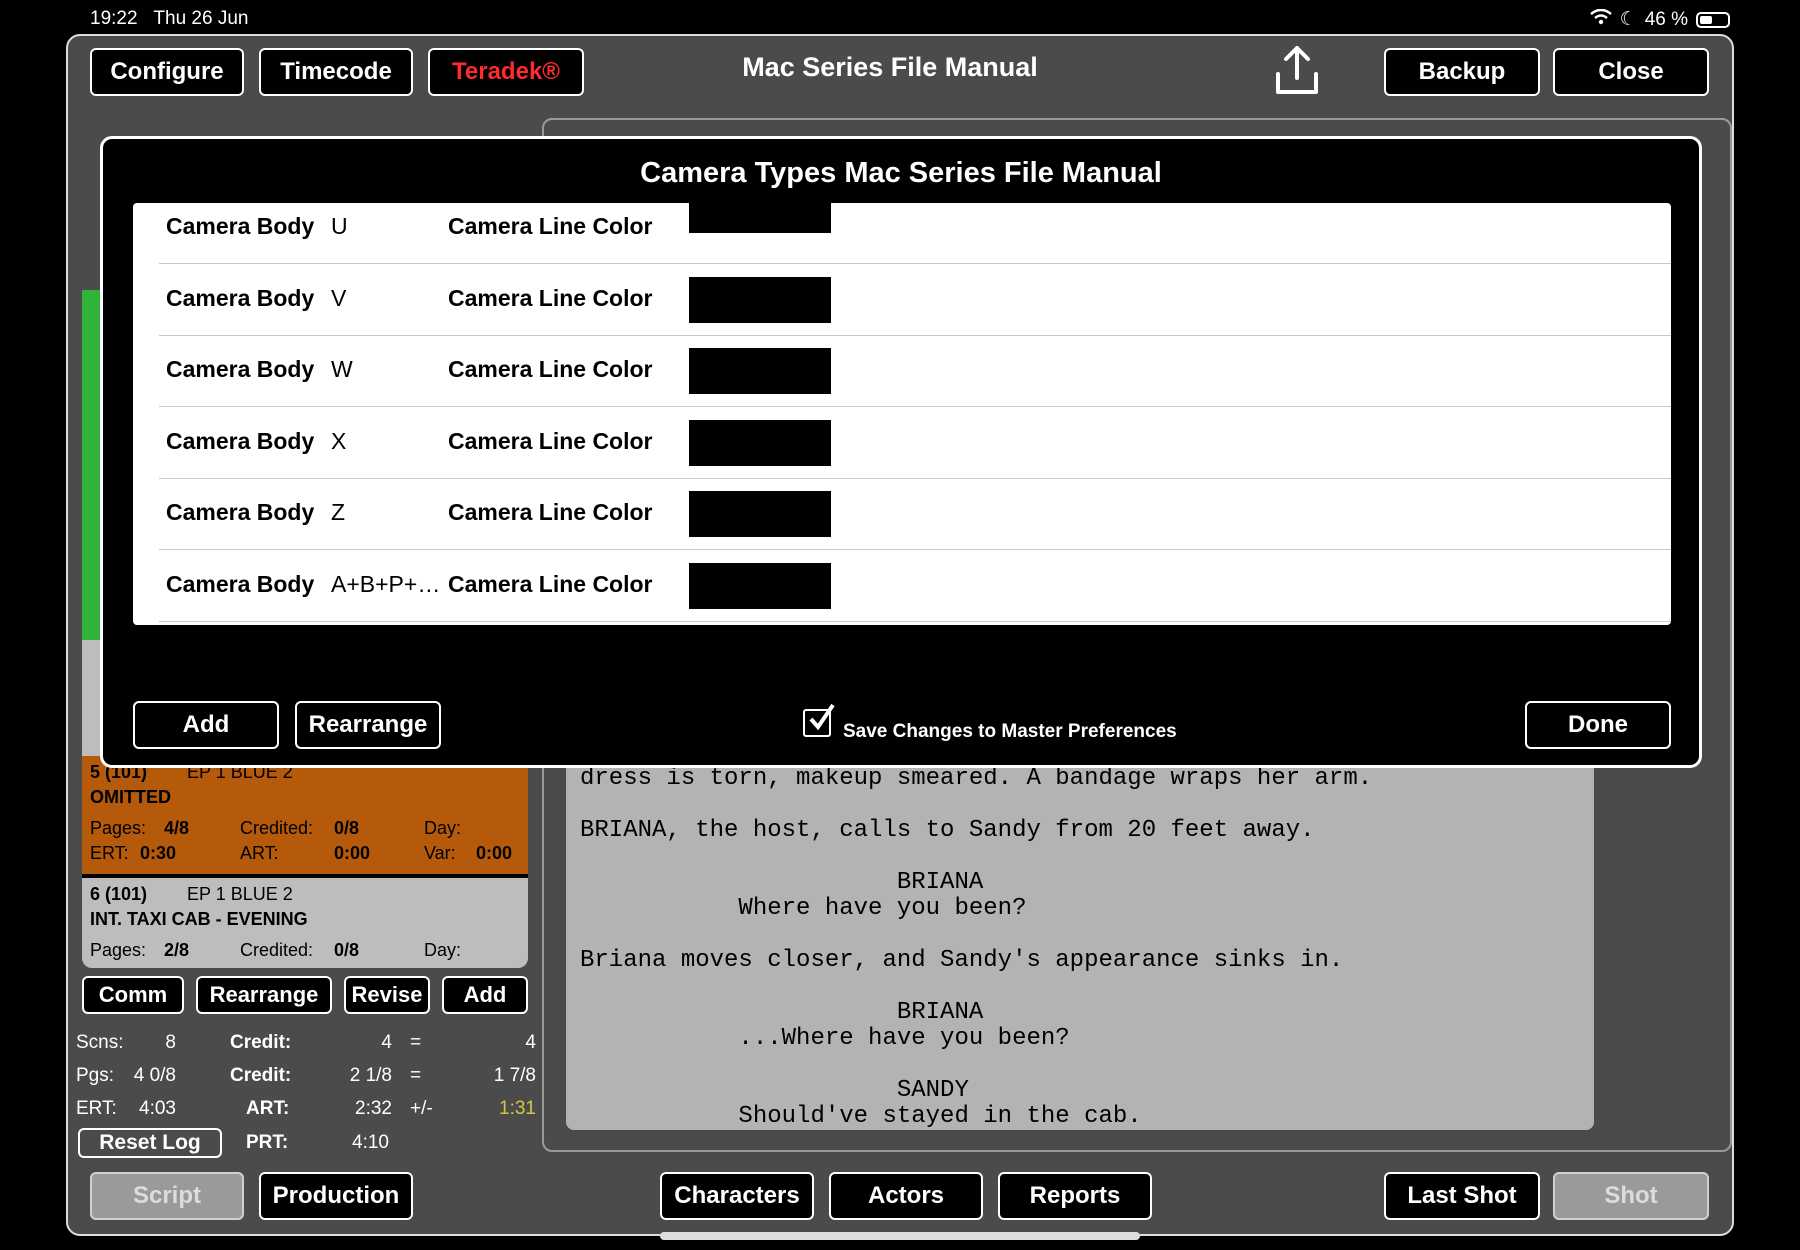 The width and height of the screenshot is (1800, 1250). What do you see at coordinates (822, 717) in the screenshot?
I see `checkmark-icon` at bounding box center [822, 717].